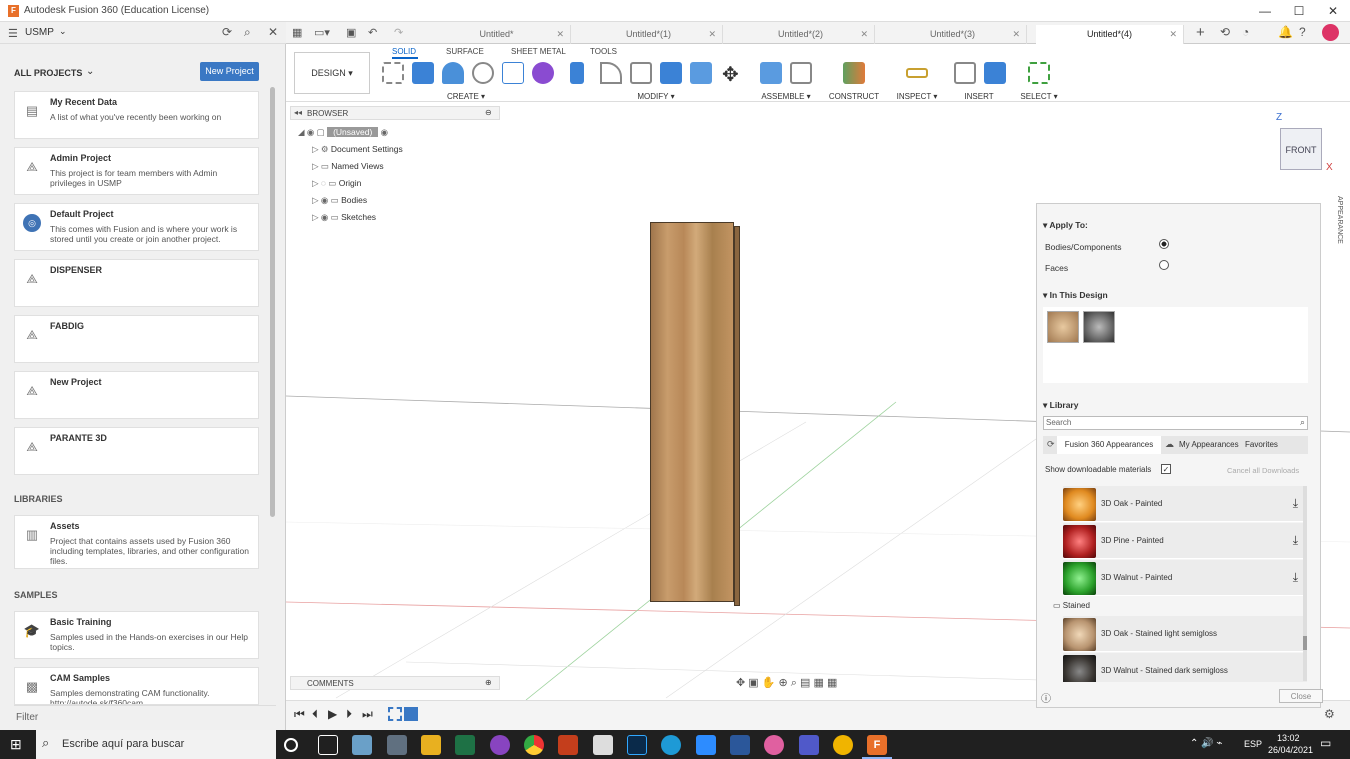 Image resolution: width=1350 pixels, height=759 pixels. I want to click on collapse-icon: ◂◂, so click(298, 112).